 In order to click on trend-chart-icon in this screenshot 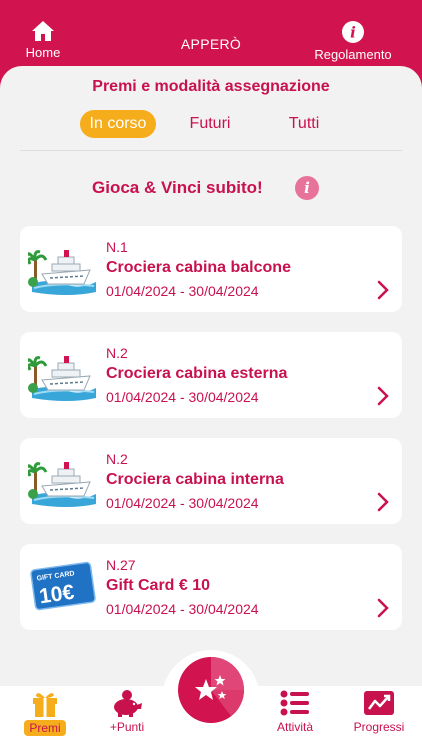, I will do `click(379, 703)`.